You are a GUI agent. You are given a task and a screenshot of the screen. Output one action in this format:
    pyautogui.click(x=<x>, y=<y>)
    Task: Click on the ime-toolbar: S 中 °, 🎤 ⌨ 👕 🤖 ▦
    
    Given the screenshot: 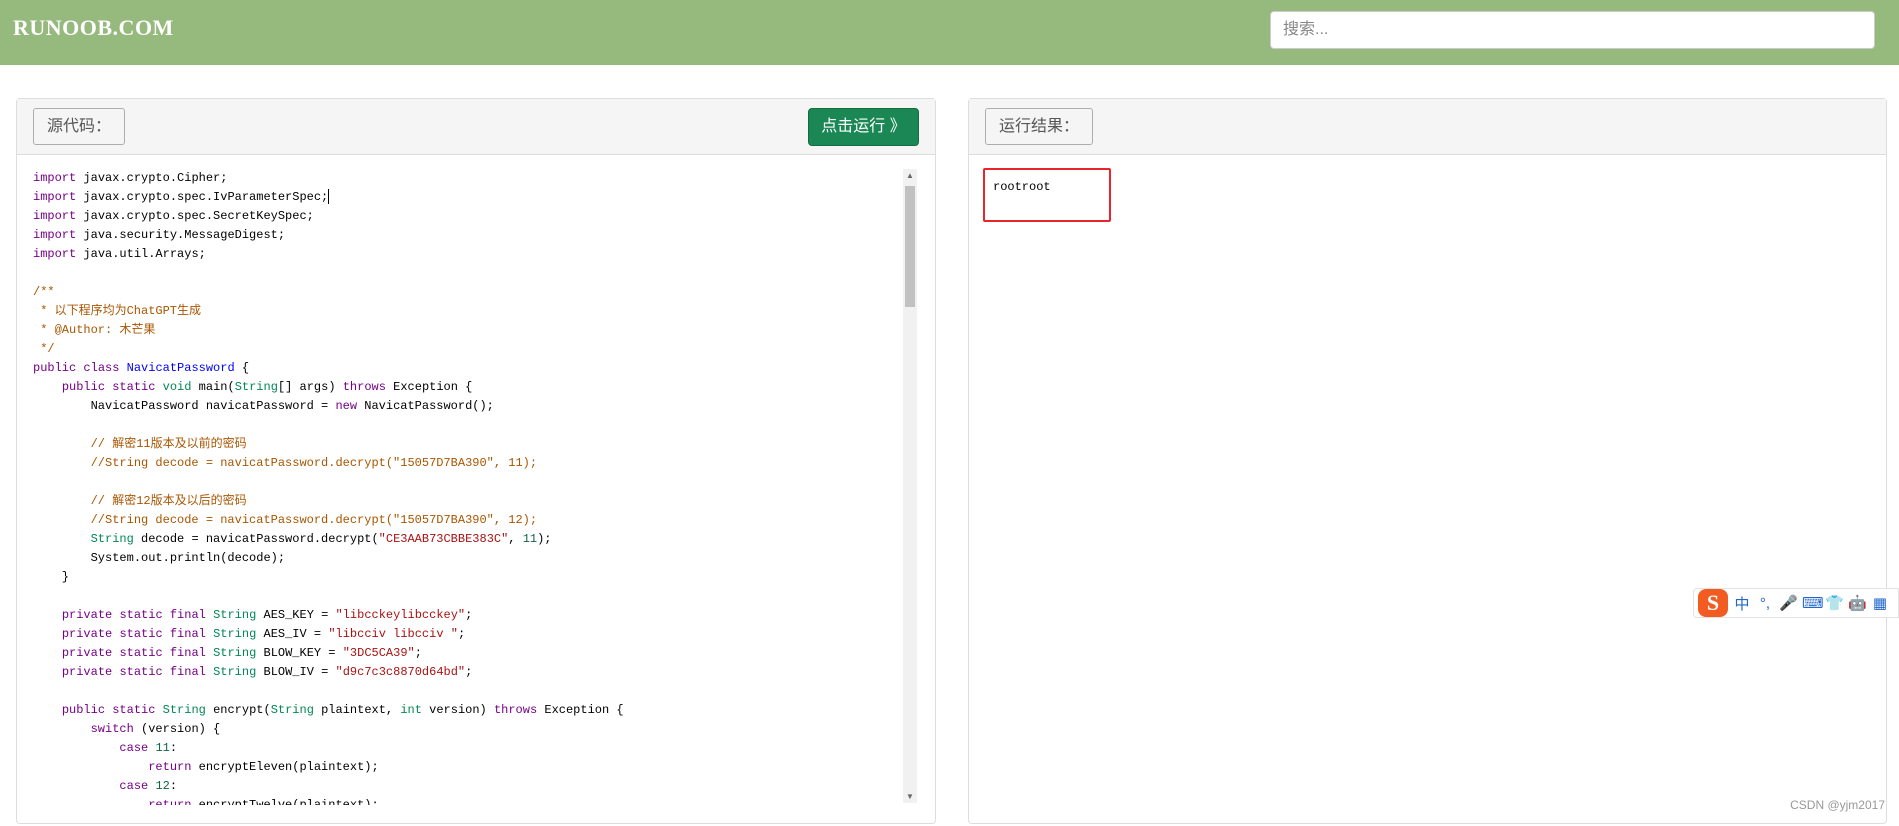 What is the action you would take?
    pyautogui.click(x=1796, y=603)
    